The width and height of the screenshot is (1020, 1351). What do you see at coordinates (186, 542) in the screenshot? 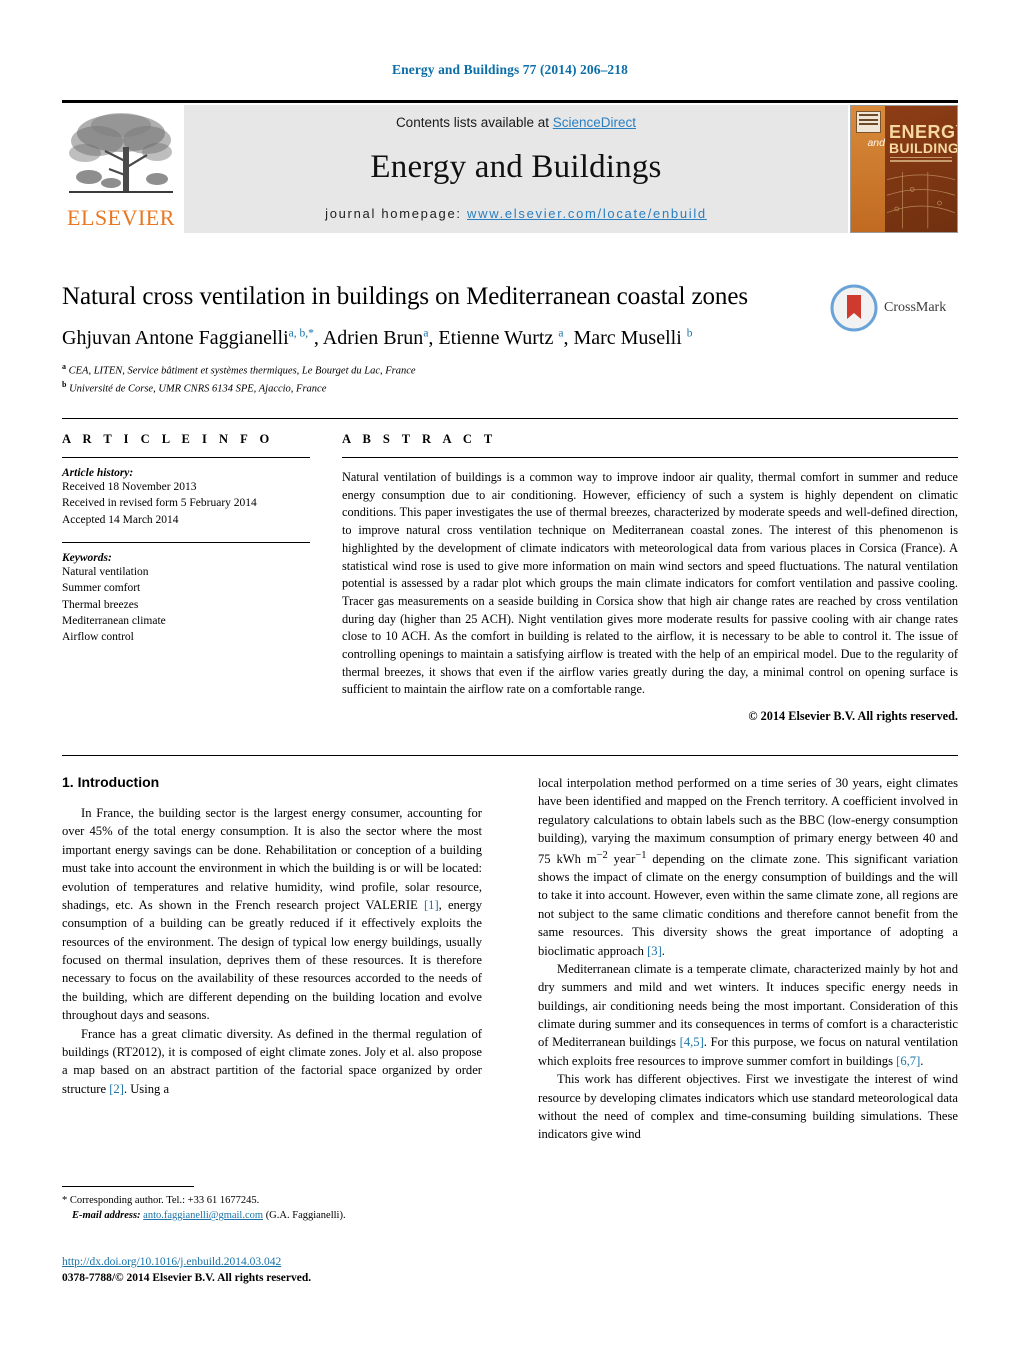
I see `keywords-divider` at bounding box center [186, 542].